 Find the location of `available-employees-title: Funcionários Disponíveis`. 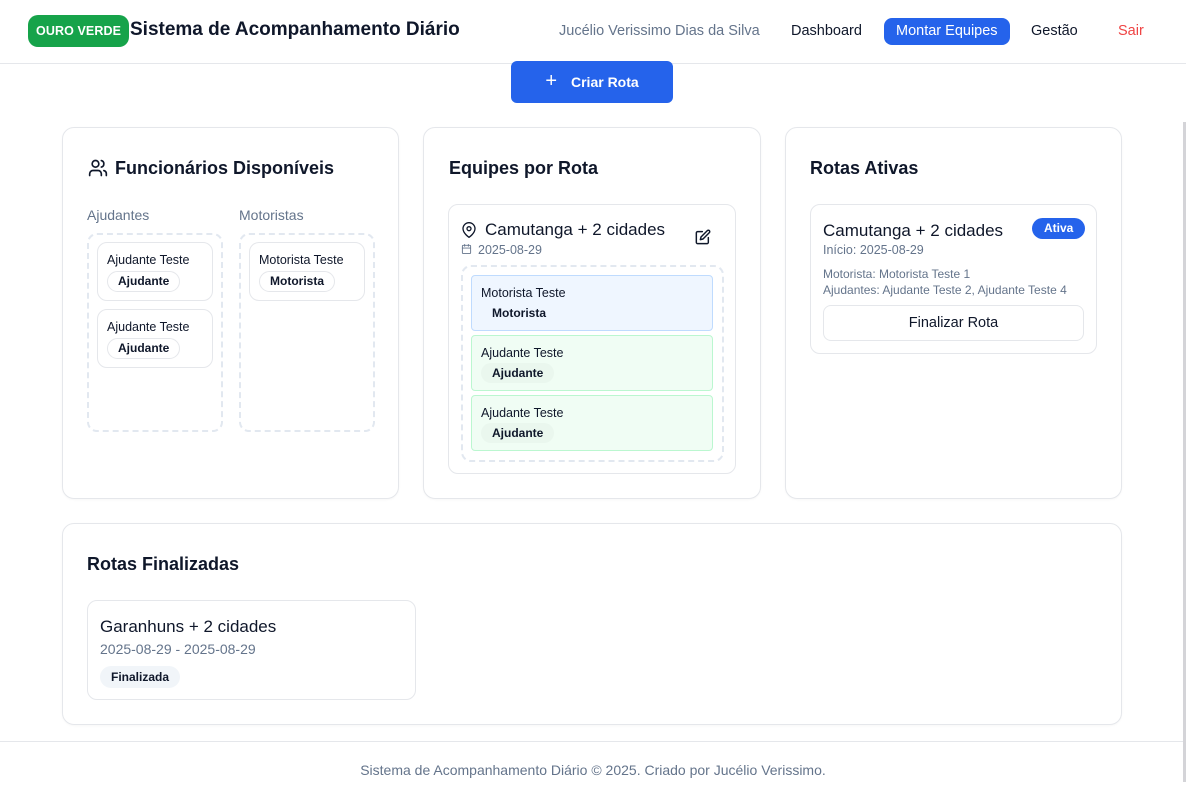

available-employees-title: Funcionários Disponíveis is located at coordinates (225, 168).